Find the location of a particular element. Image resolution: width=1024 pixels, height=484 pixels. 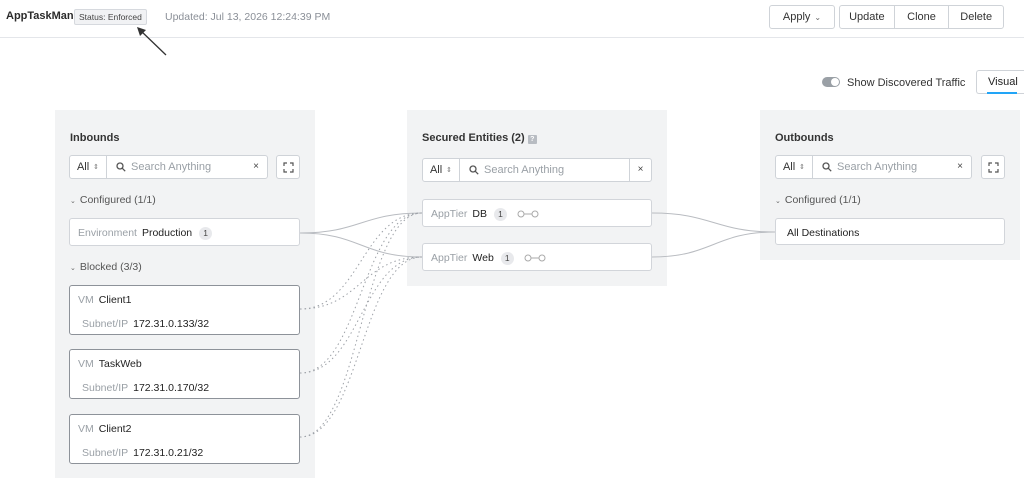

outbounds-configured-header: ⌄ Configured (1/1) is located at coordinates (818, 200).